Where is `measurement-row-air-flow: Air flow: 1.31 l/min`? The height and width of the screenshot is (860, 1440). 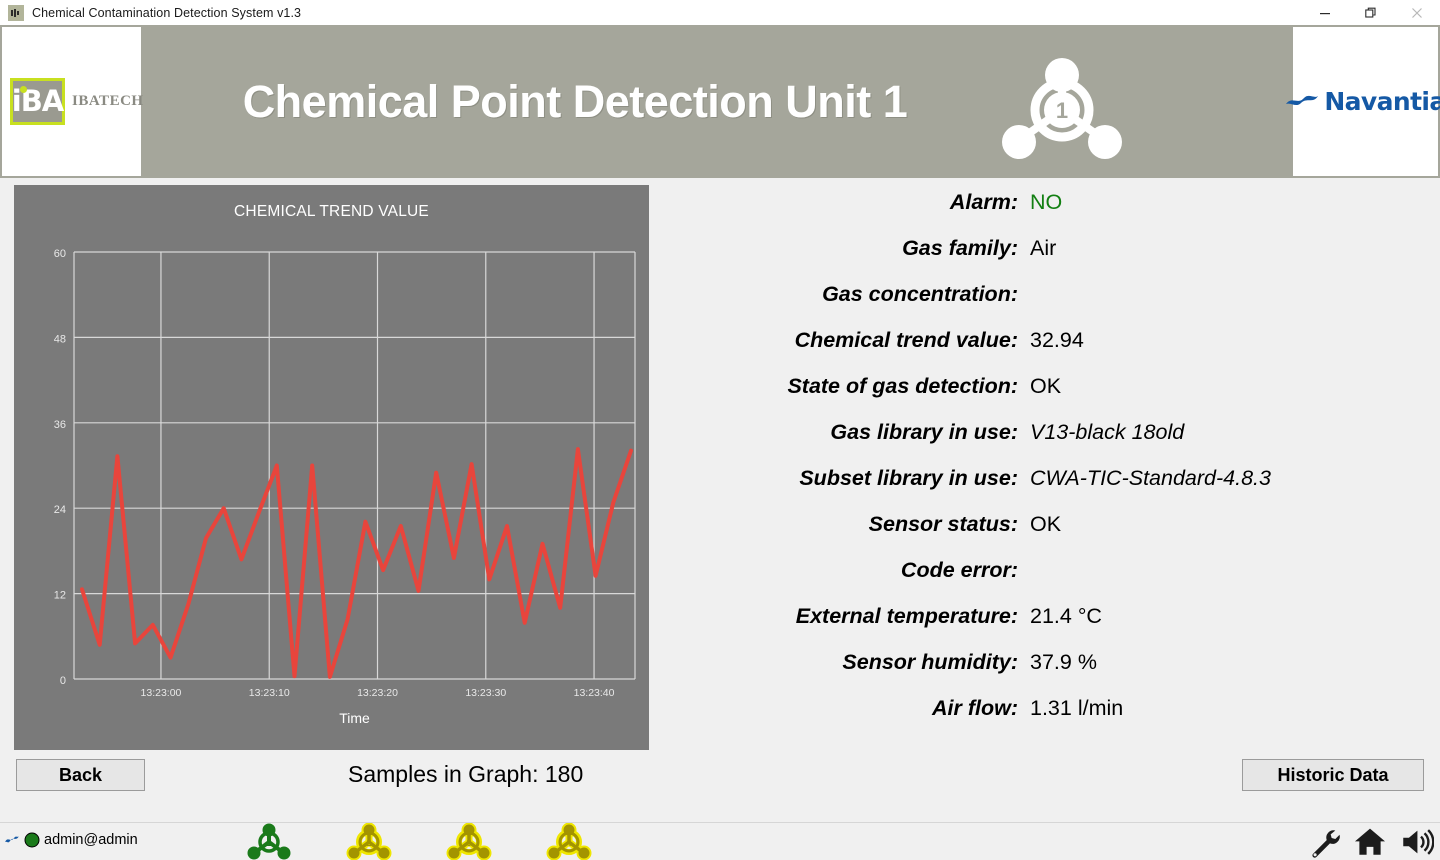 measurement-row-air-flow: Air flow: 1.31 l/min is located at coordinates (1045, 719).